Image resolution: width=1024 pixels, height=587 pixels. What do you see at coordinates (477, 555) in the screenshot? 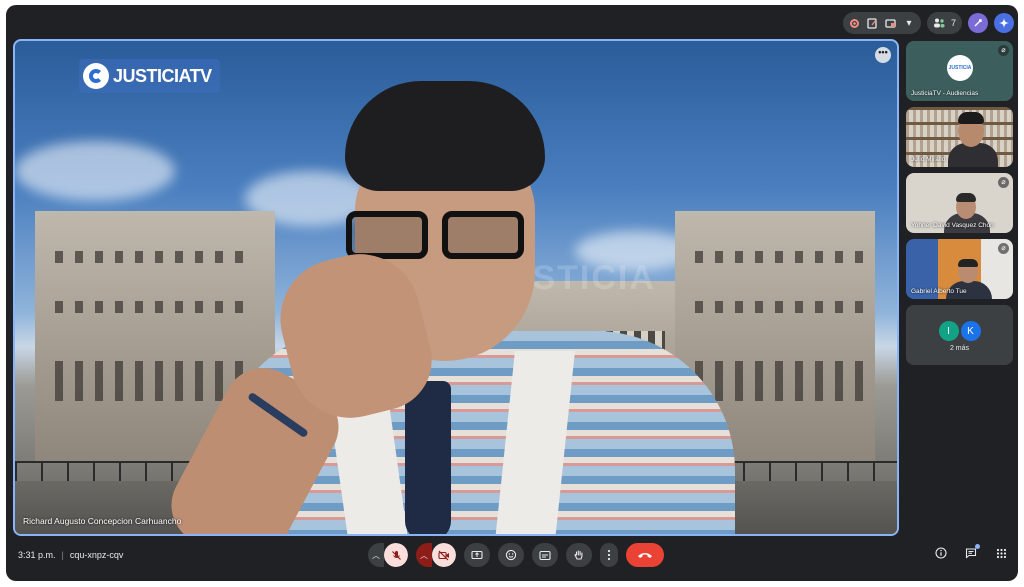
I see `present-screen-button` at bounding box center [477, 555].